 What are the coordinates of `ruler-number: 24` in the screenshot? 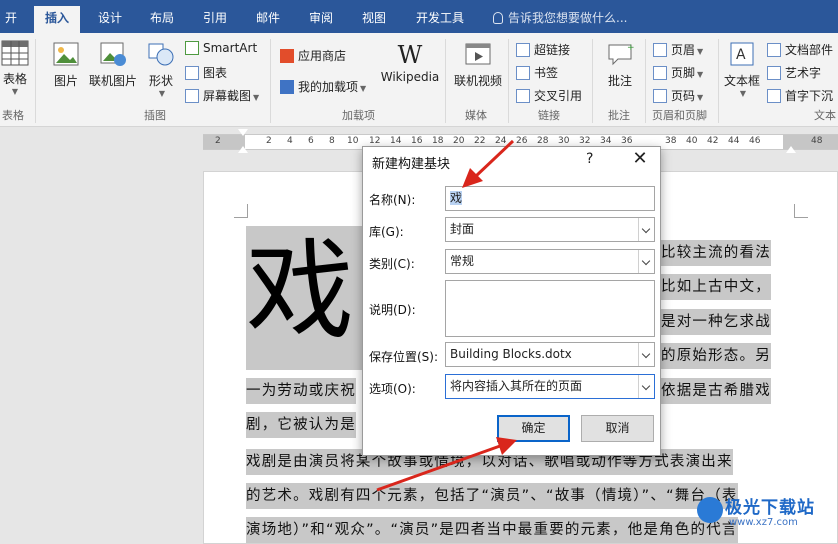 It's located at (501, 141).